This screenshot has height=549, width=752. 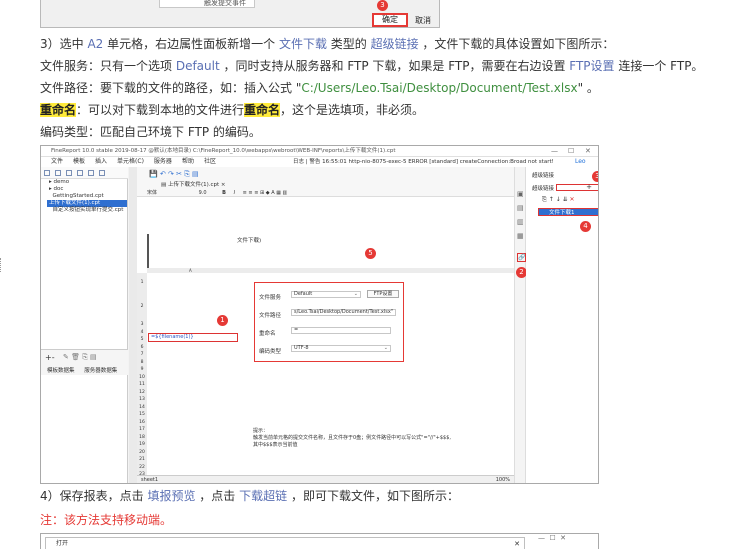 I want to click on new-icon, so click(x=47, y=173).